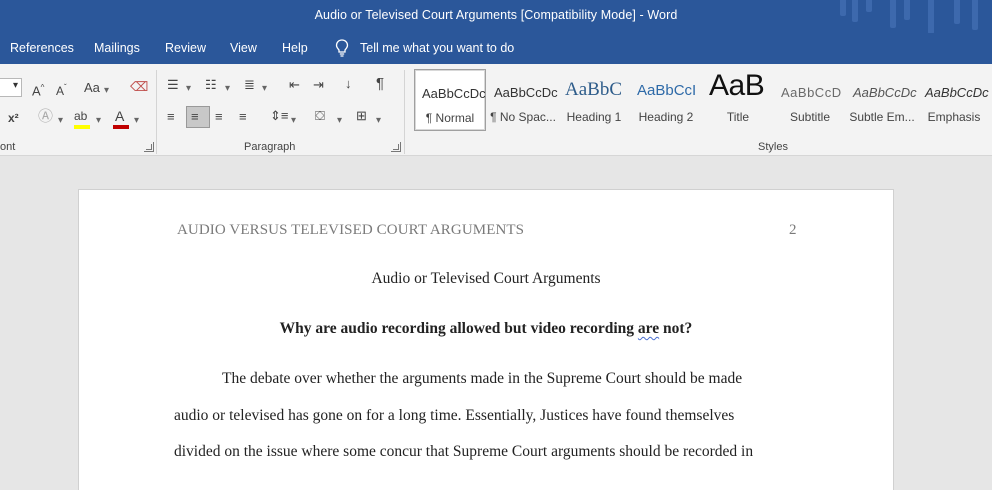  Describe the element at coordinates (61, 89) in the screenshot. I see `shrink-font-icon: Aˇ` at that location.